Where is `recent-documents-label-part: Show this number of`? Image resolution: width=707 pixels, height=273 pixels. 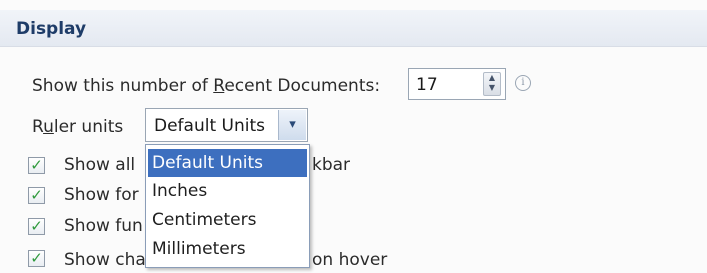 recent-documents-label-part: Show this number of is located at coordinates (123, 86).